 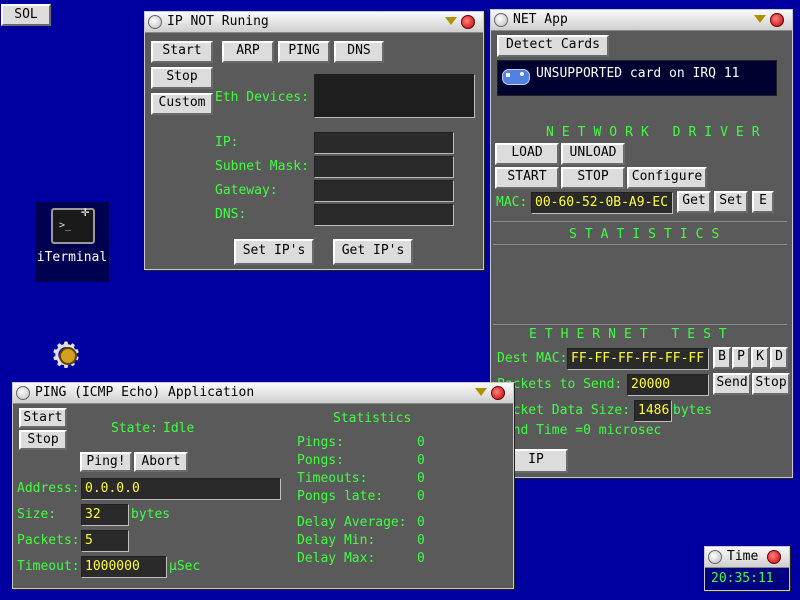 What do you see at coordinates (384, 215) in the screenshot?
I see `dns-field` at bounding box center [384, 215].